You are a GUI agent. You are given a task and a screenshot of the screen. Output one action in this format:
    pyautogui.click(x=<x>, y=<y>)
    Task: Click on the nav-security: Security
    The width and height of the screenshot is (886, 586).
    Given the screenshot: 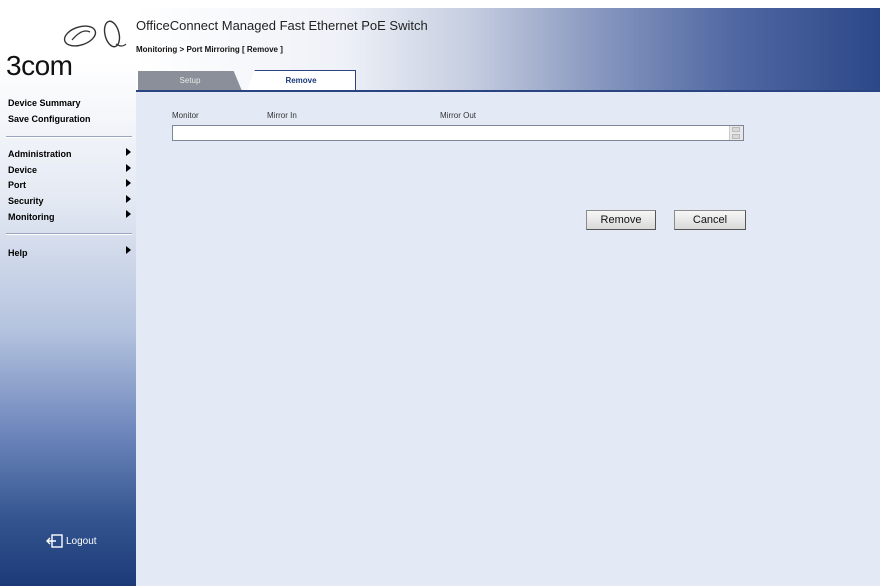 What is the action you would take?
    pyautogui.click(x=26, y=201)
    